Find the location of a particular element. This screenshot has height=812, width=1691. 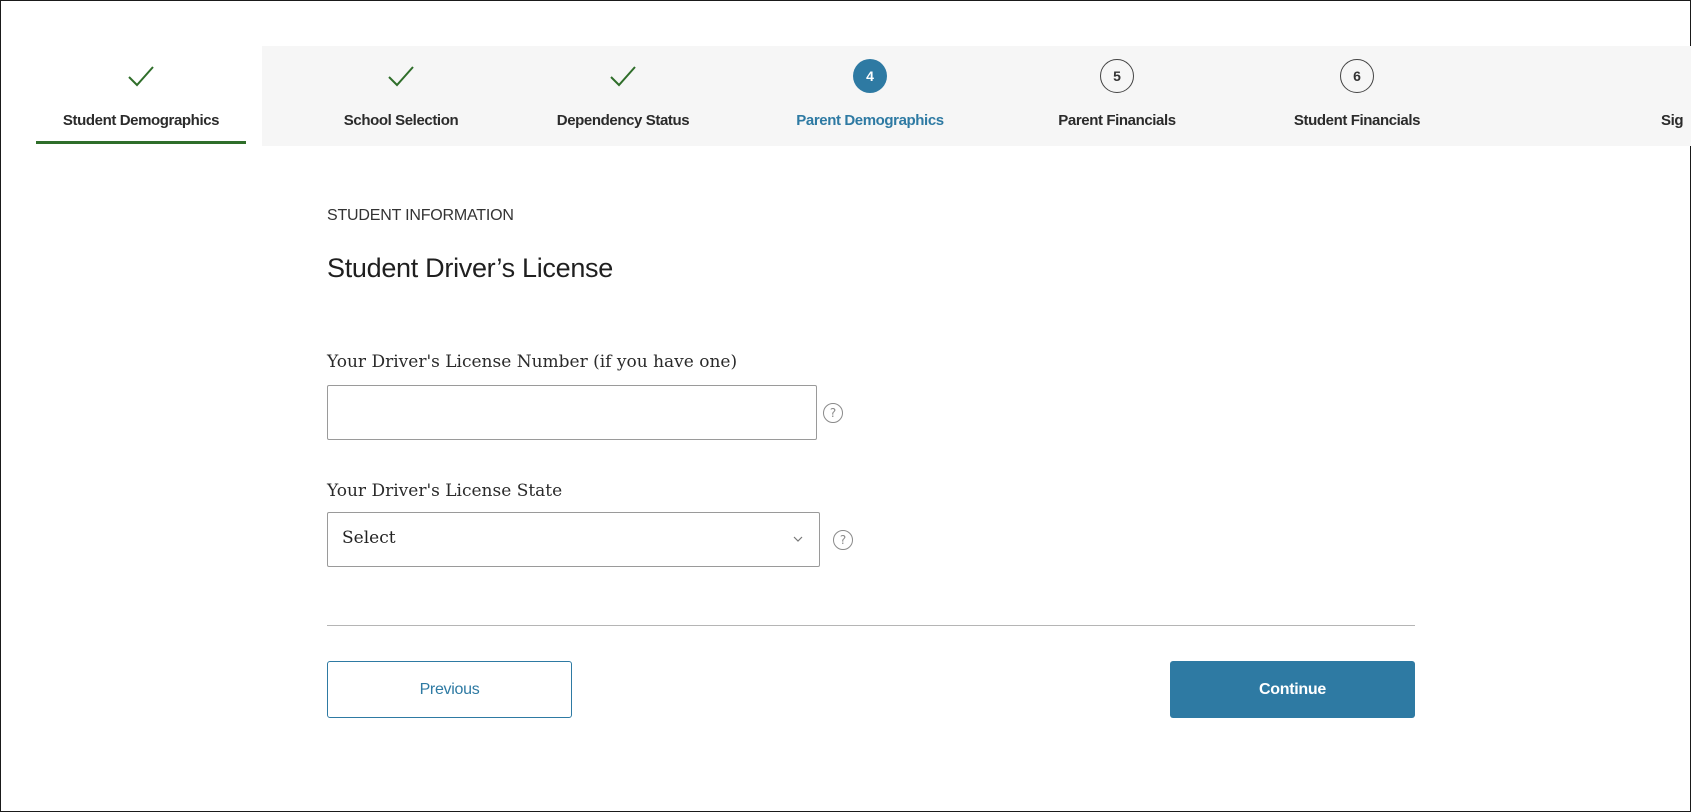

step-label: Sig is located at coordinates (1672, 120).